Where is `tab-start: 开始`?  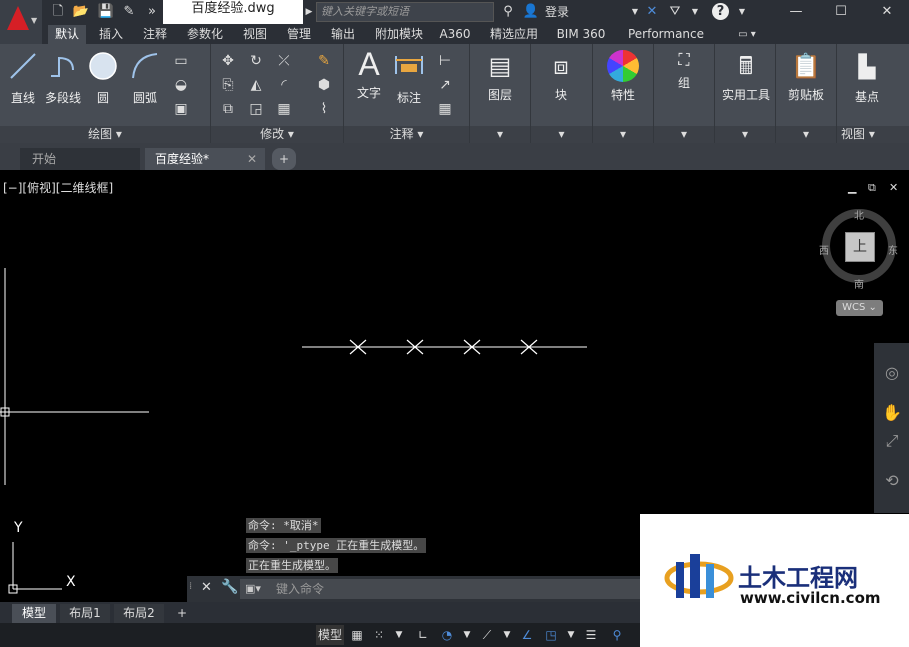 tab-start: 开始 is located at coordinates (80, 159).